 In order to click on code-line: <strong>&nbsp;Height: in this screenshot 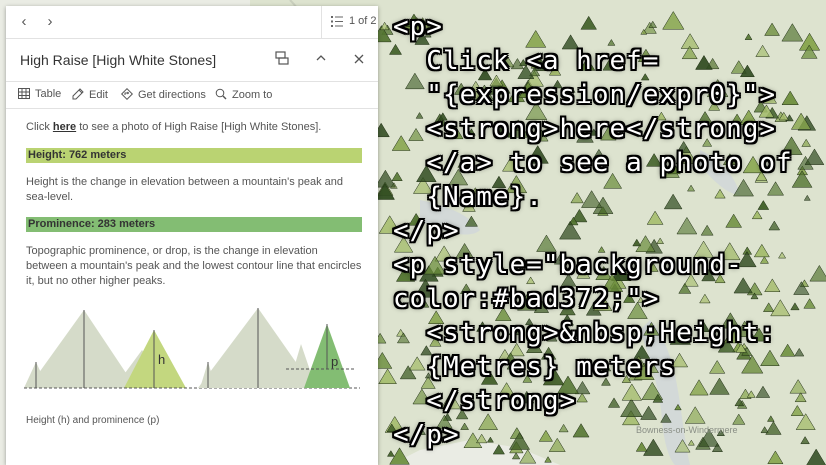, I will do `click(585, 333)`.